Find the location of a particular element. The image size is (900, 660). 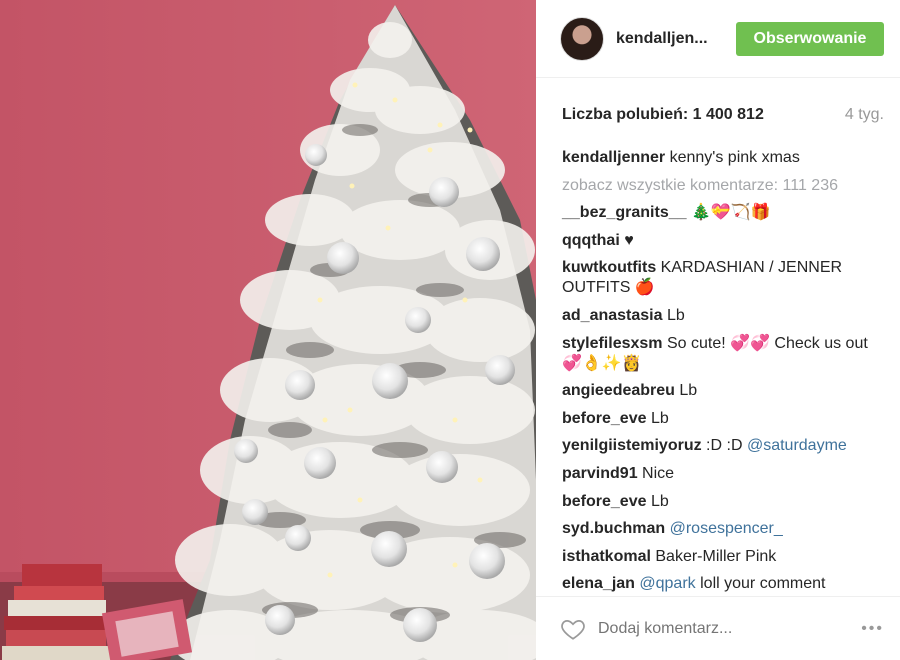

comment-username: kuwtkoutfits is located at coordinates (609, 267).